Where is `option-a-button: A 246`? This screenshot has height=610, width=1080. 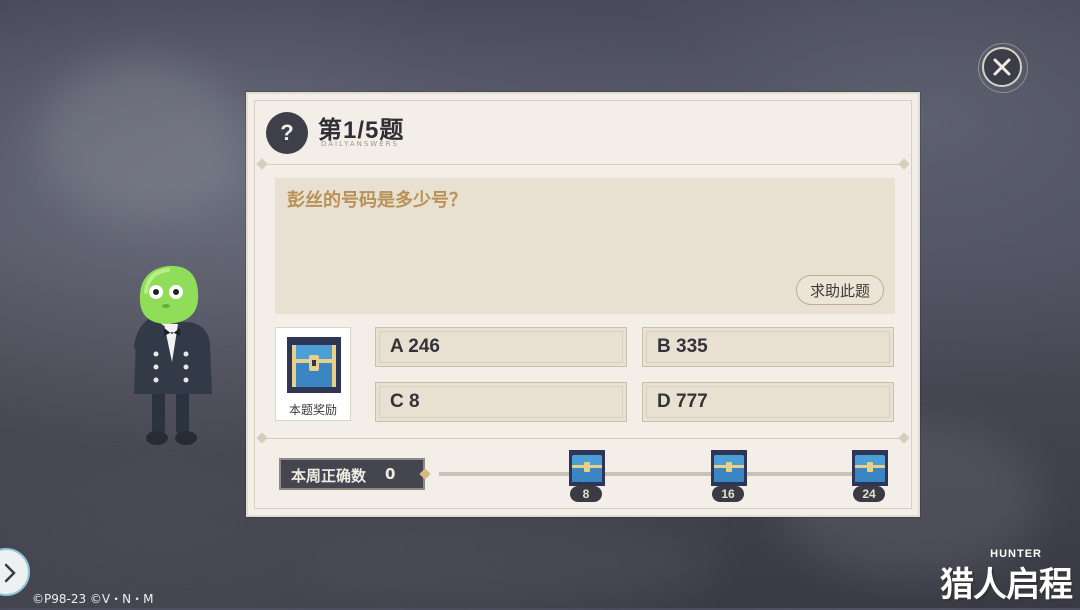 option-a-button: A 246 is located at coordinates (501, 347).